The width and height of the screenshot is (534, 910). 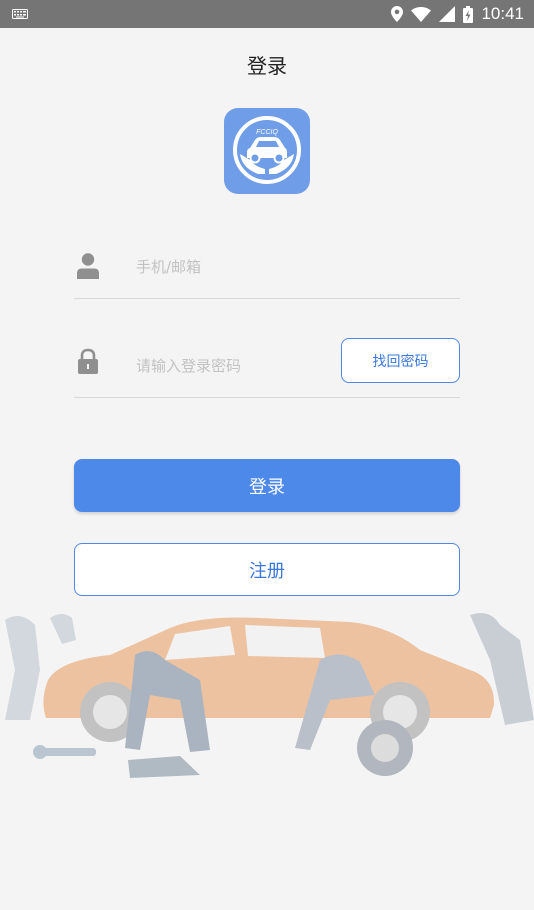 What do you see at coordinates (267, 66) in the screenshot?
I see `page-title: 登录` at bounding box center [267, 66].